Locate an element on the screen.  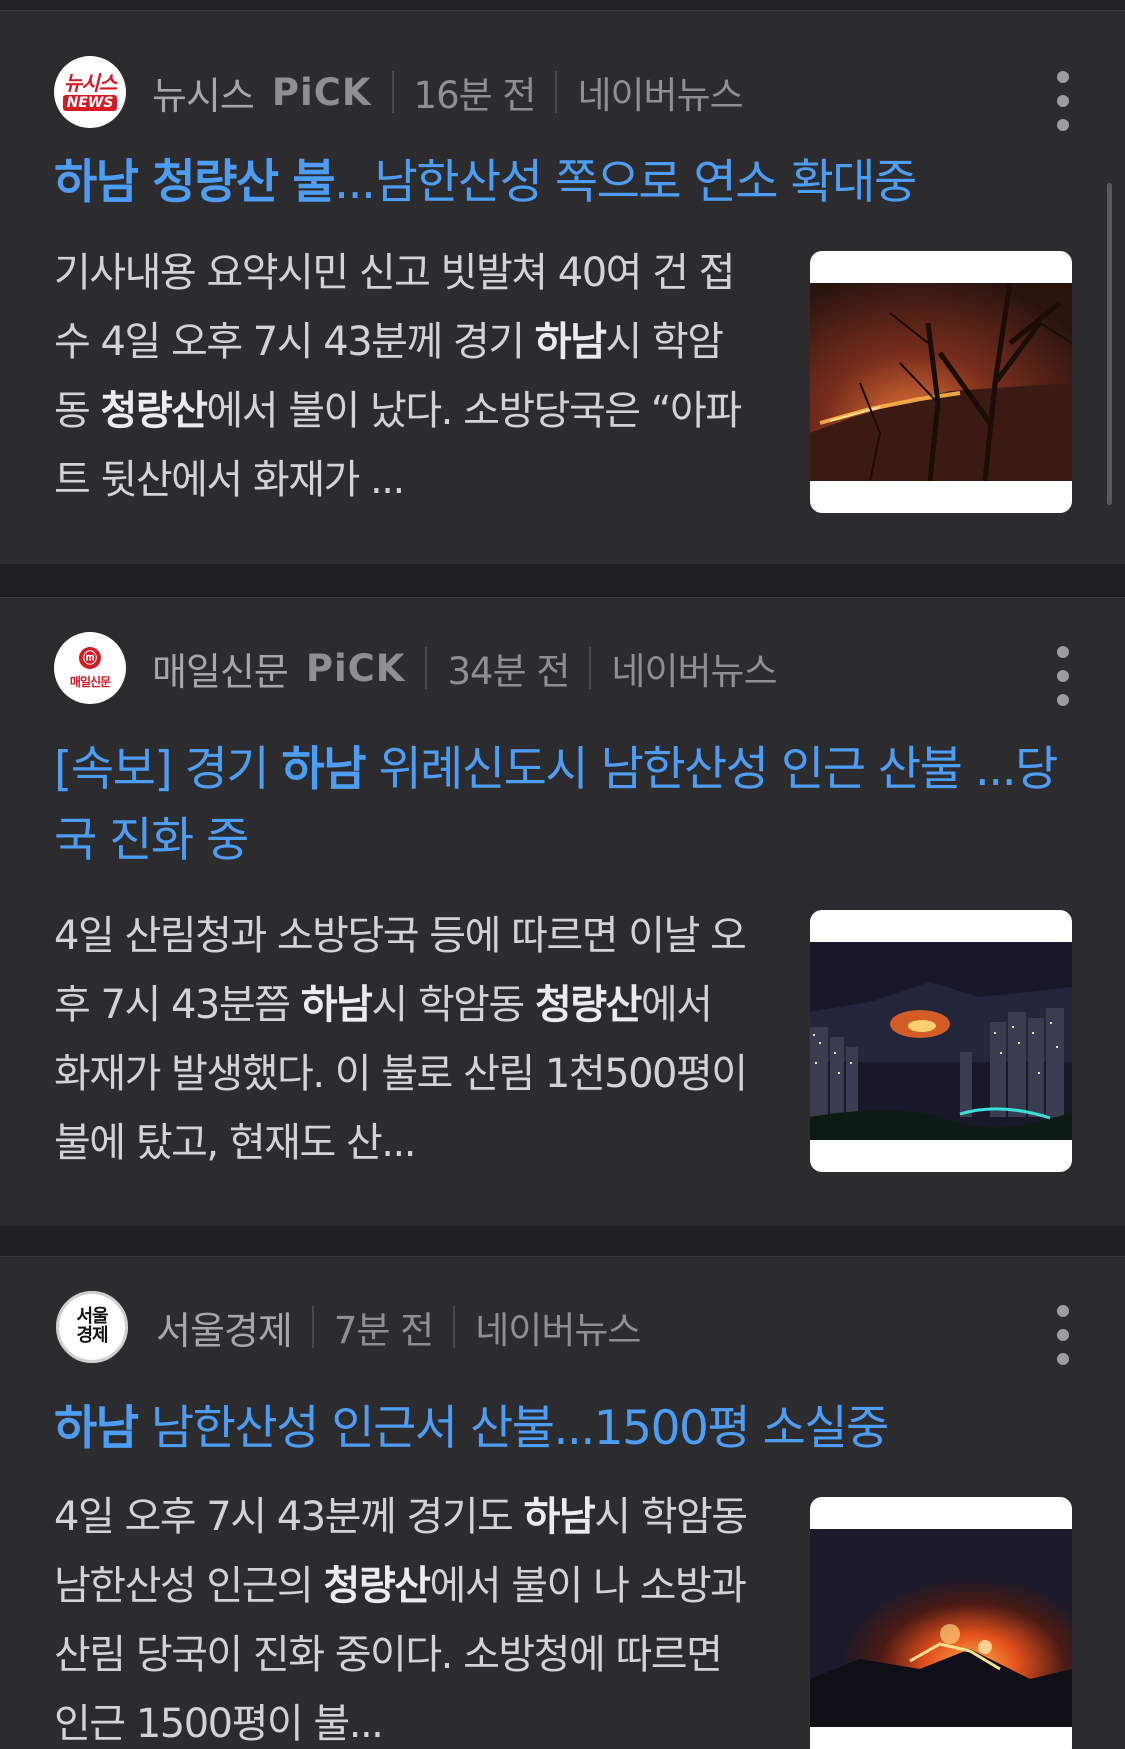
logo-text: NEWS is located at coordinates (90, 103).